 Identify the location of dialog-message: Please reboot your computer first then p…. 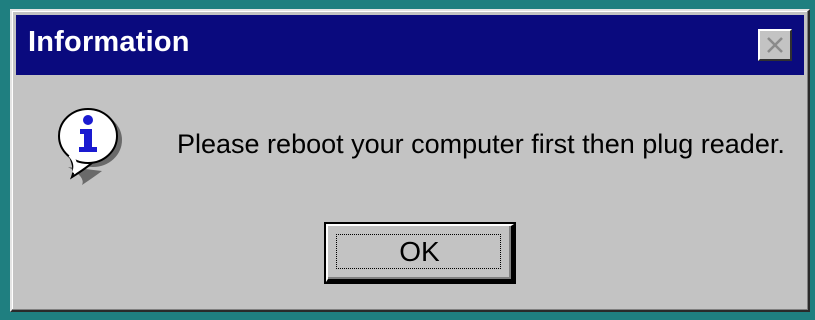
(481, 144).